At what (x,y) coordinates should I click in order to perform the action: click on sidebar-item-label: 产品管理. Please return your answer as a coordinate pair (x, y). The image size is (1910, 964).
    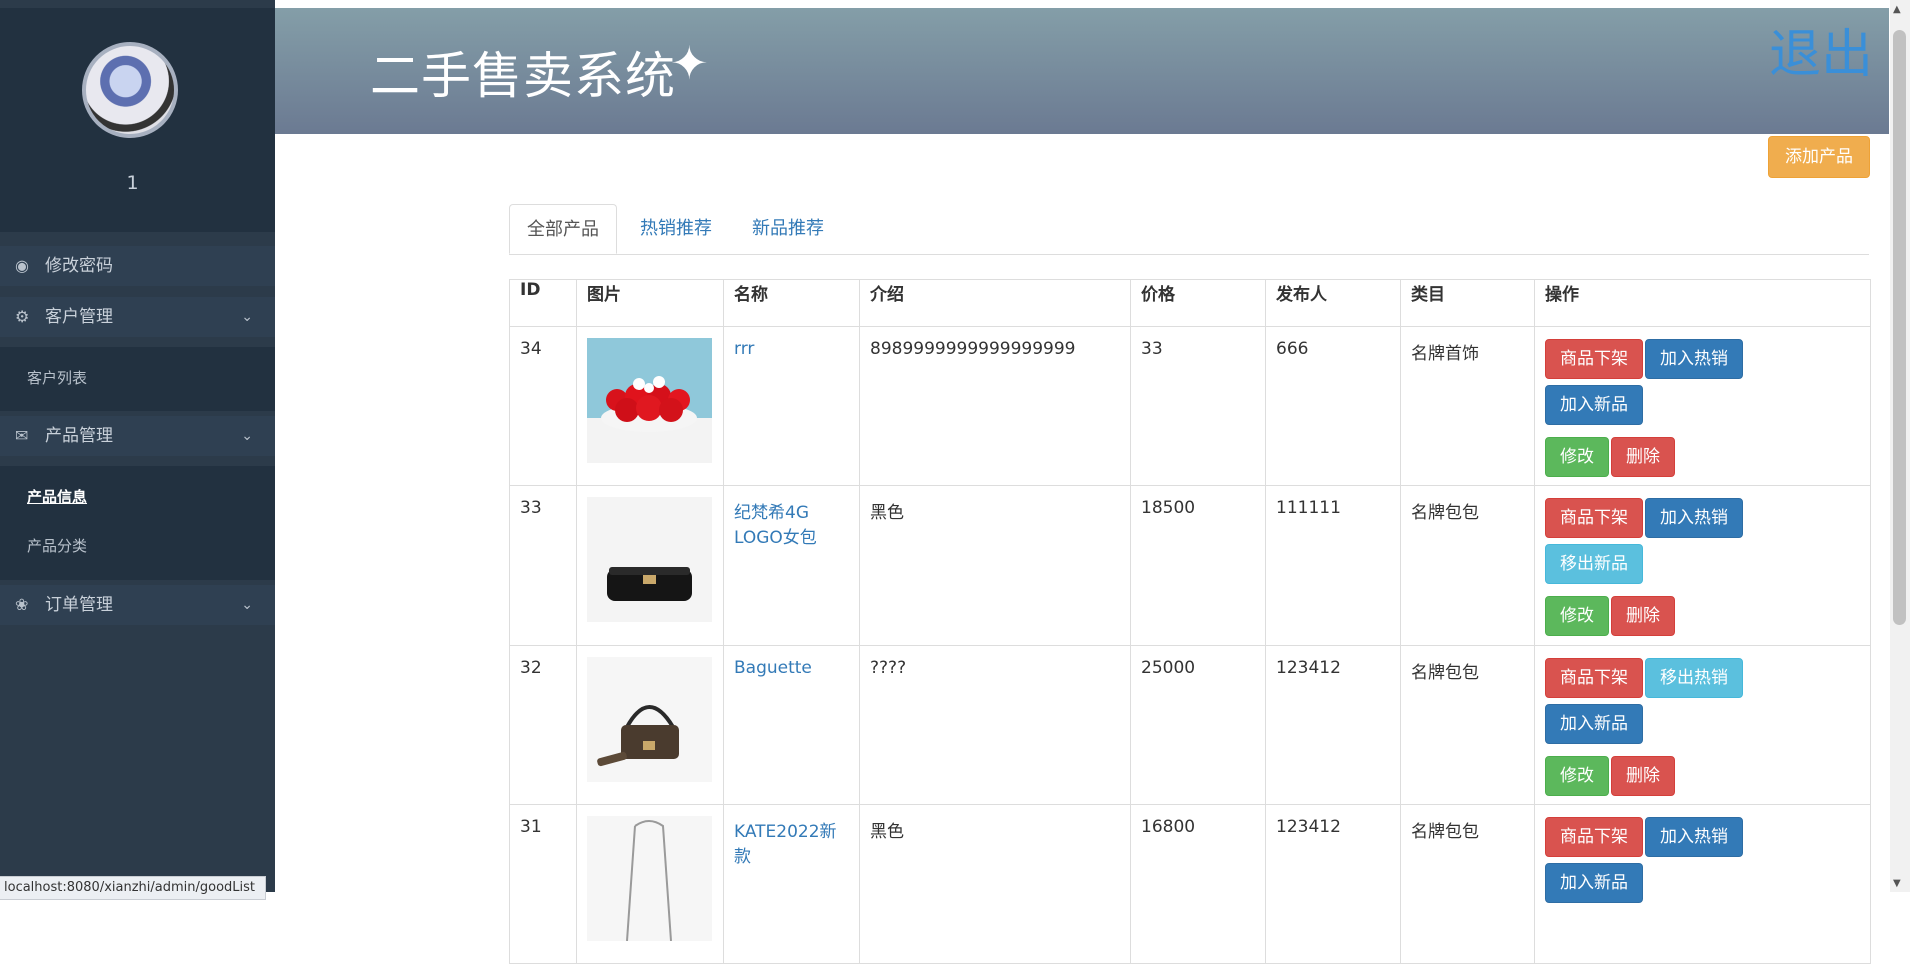
    Looking at the image, I should click on (79, 436).